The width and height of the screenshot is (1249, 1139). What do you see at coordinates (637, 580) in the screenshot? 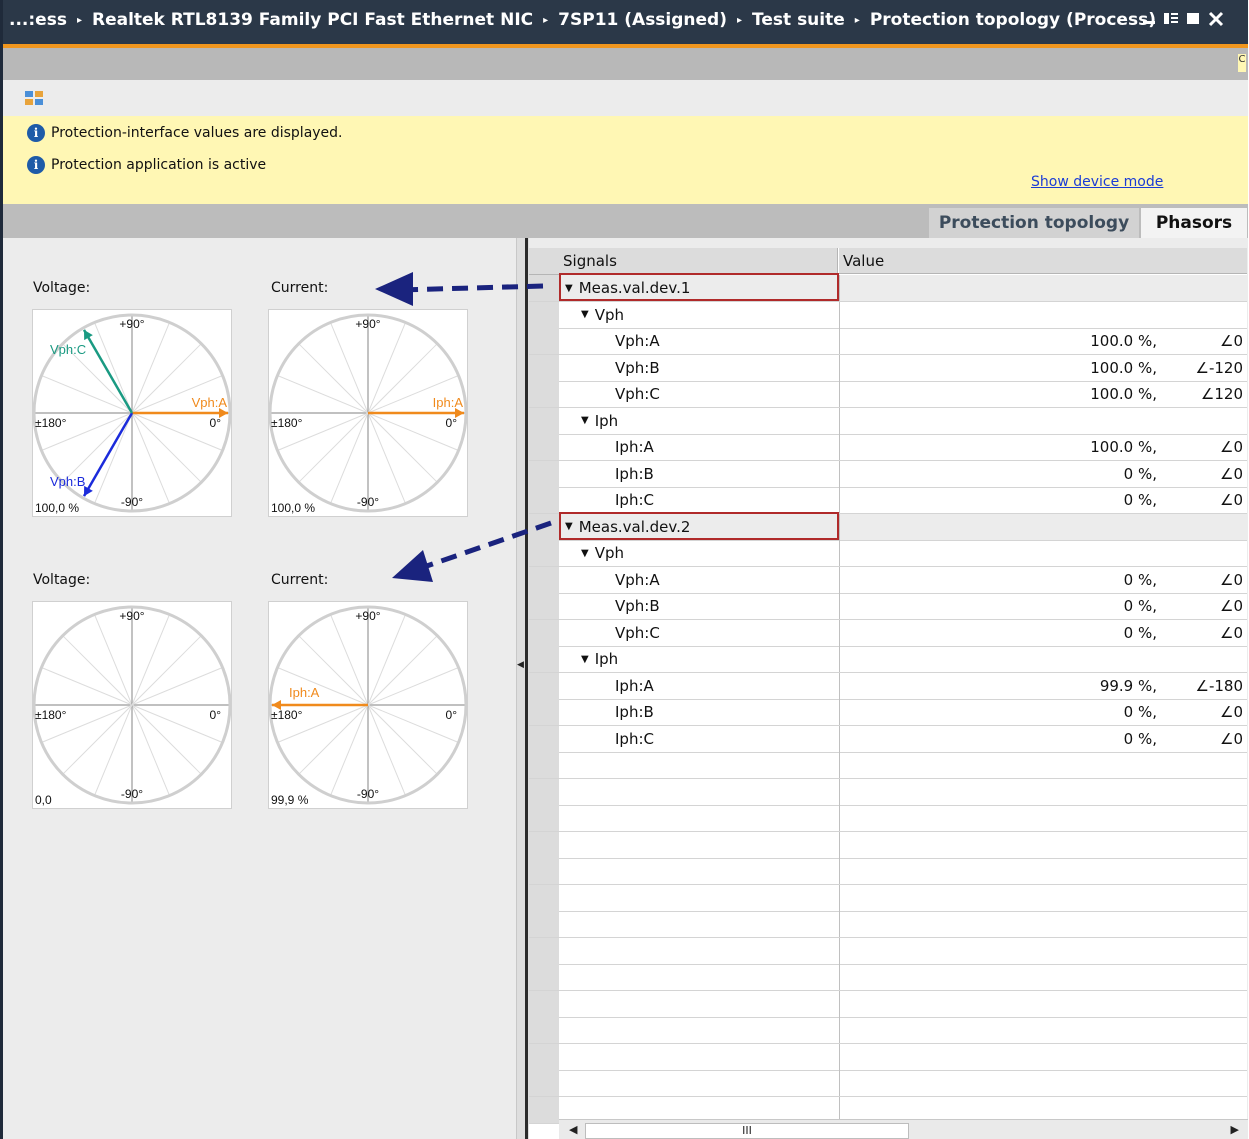
I see `signal-cell: Vph:A` at bounding box center [637, 580].